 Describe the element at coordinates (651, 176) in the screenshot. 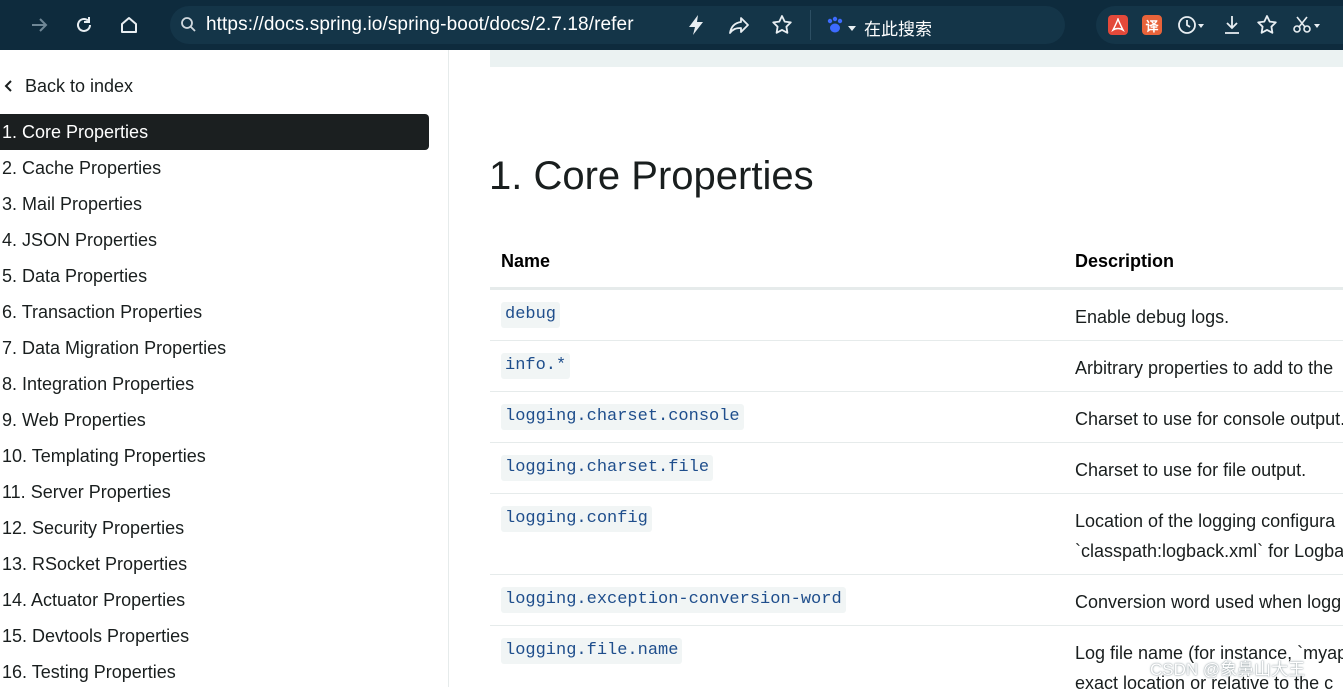

I see `page-title: 1. Core Properties` at that location.